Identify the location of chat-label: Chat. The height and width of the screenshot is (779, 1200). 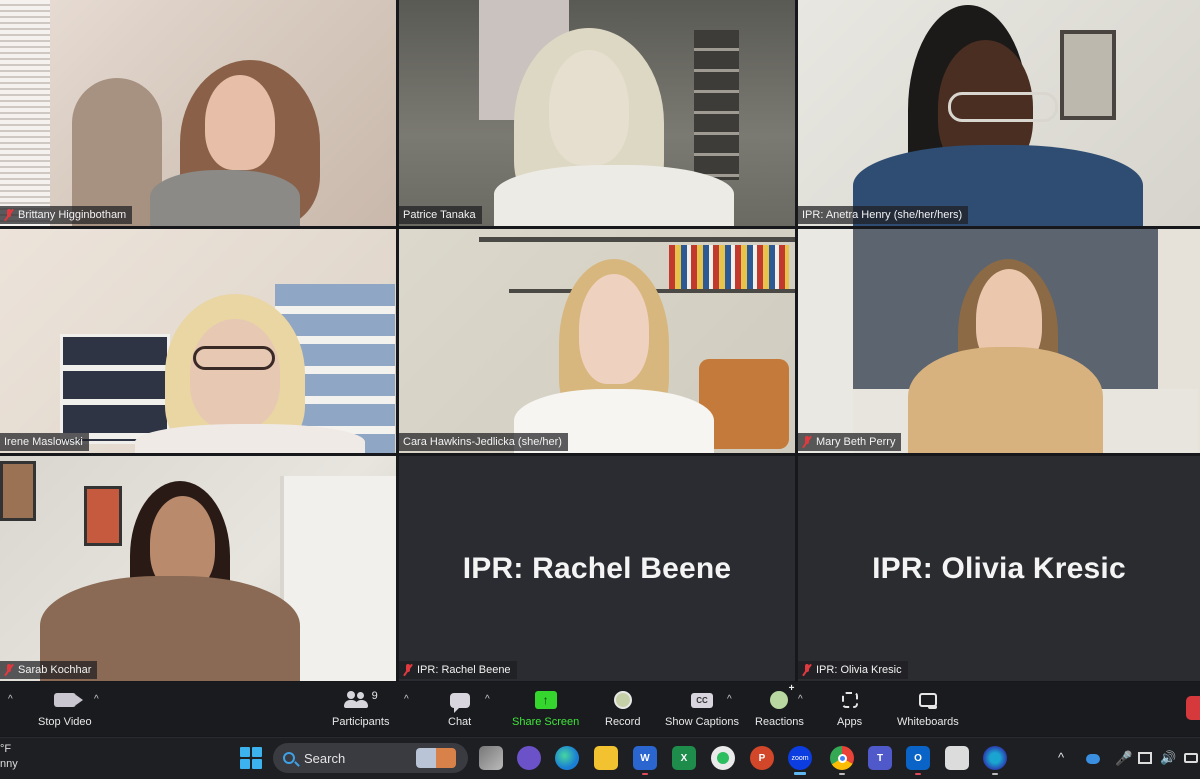
(460, 722).